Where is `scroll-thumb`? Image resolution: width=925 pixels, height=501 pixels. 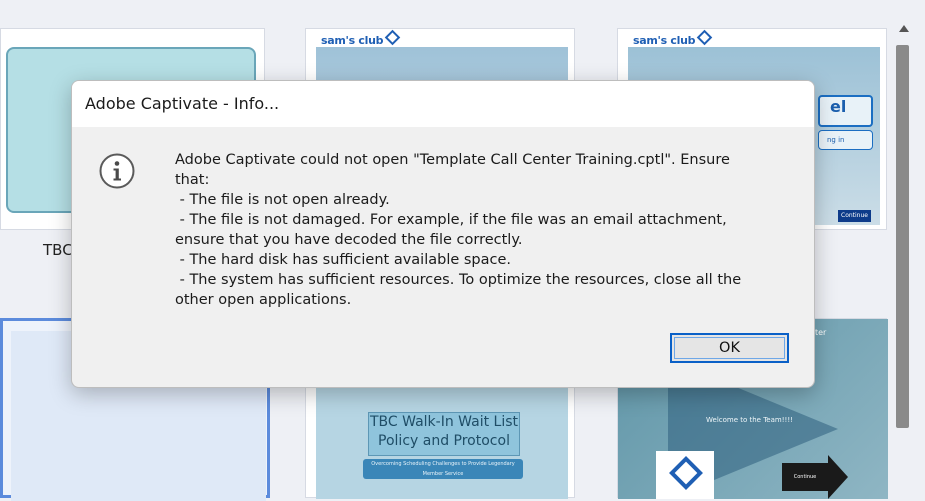 scroll-thumb is located at coordinates (902, 236).